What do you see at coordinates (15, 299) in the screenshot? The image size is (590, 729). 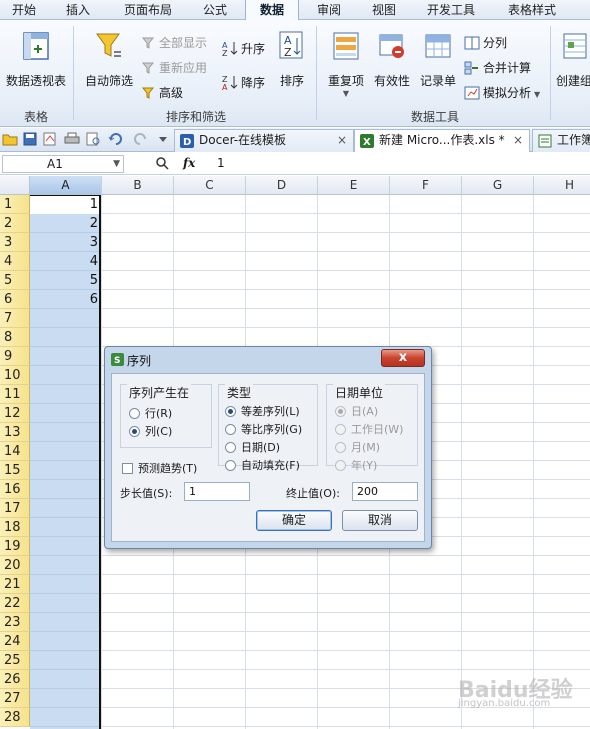 I see `row-header: 6` at bounding box center [15, 299].